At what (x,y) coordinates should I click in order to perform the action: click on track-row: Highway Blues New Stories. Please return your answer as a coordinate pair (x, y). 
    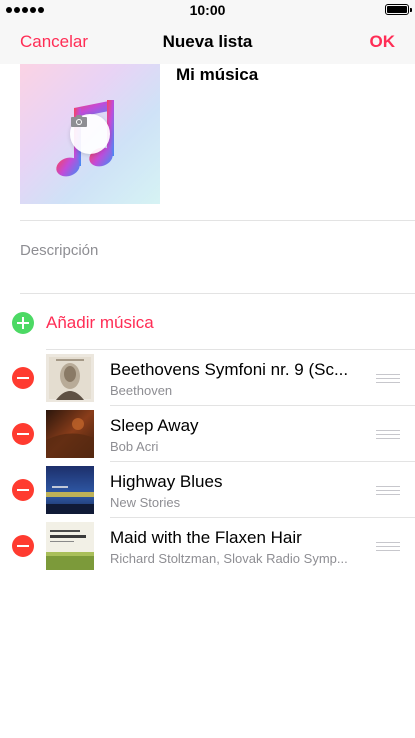
    Looking at the image, I should click on (207, 490).